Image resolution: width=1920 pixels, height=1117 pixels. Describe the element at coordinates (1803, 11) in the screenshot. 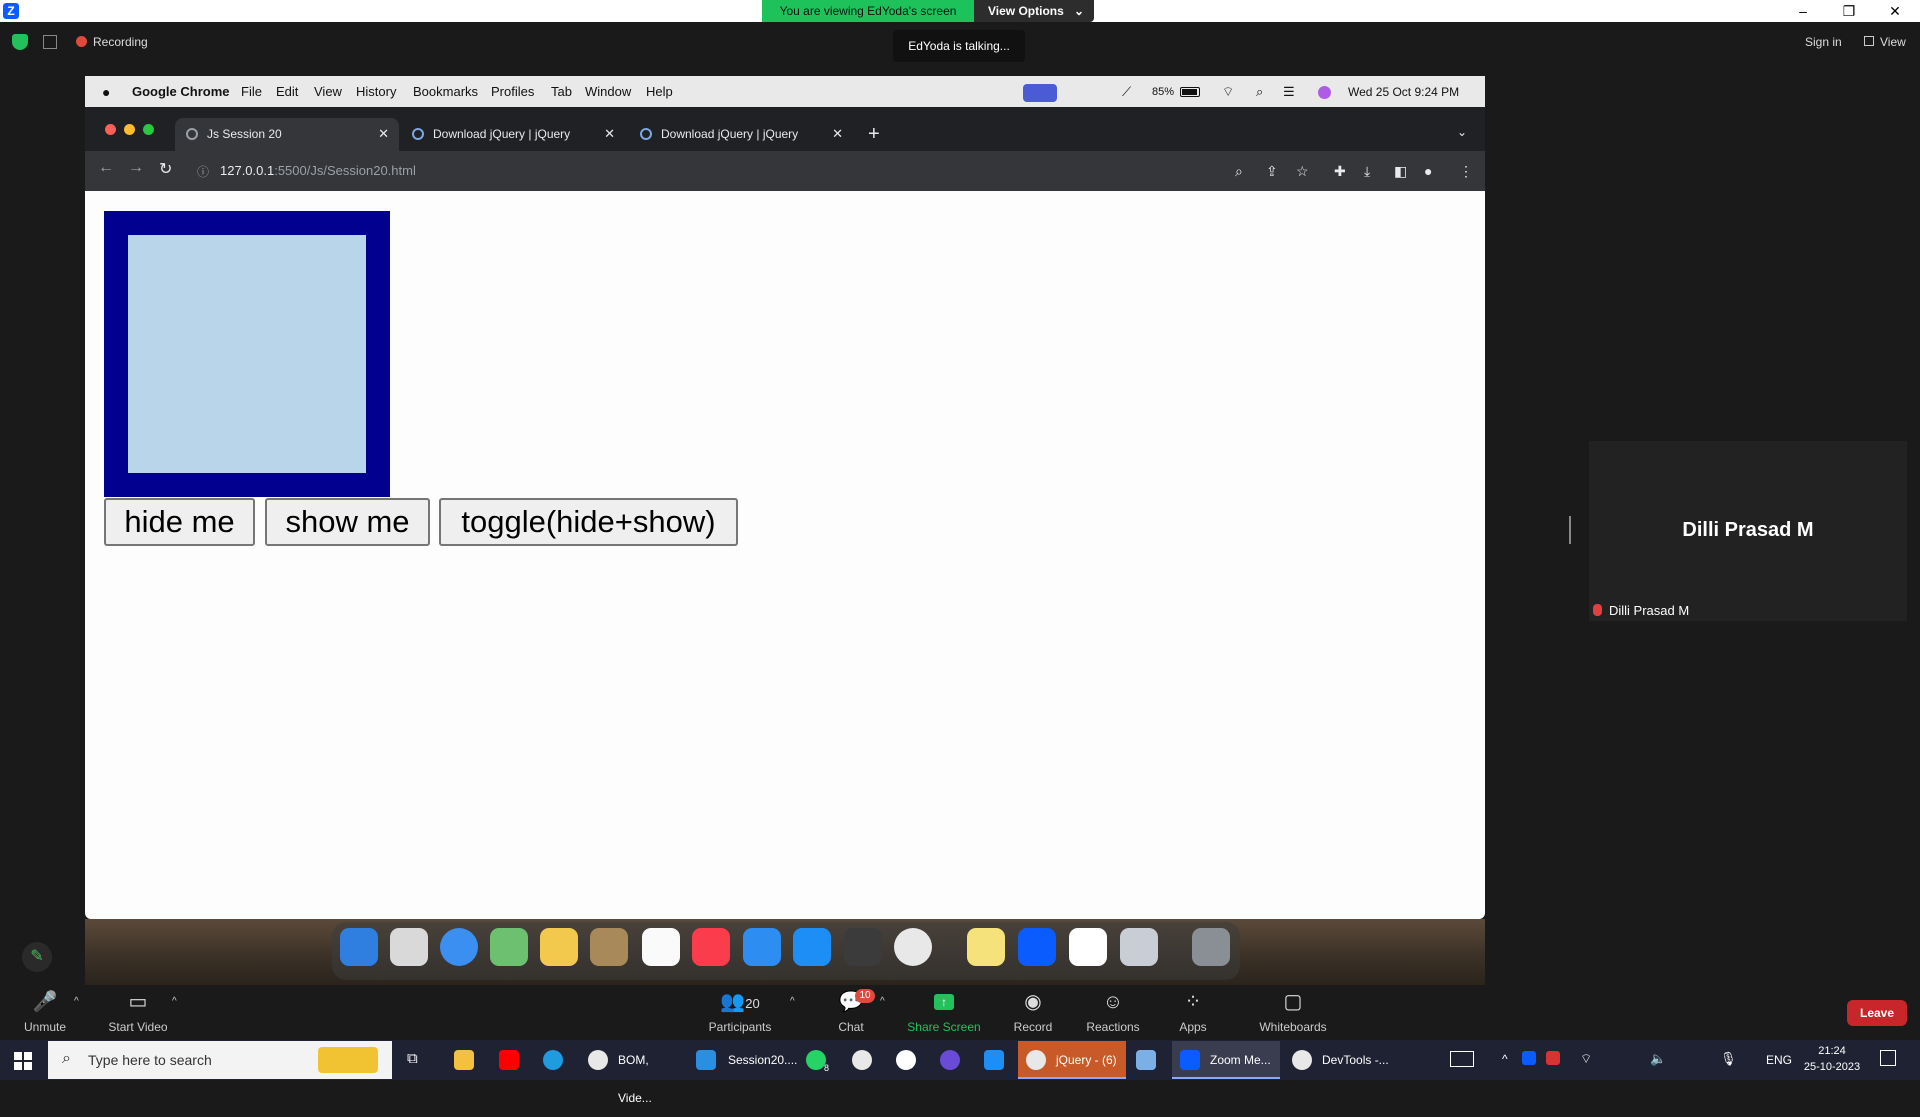

I see `minimize-icon: –` at that location.